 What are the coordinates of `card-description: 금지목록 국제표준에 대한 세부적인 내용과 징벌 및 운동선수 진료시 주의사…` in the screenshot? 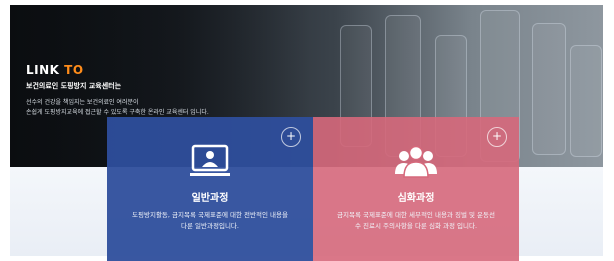 It's located at (416, 220).